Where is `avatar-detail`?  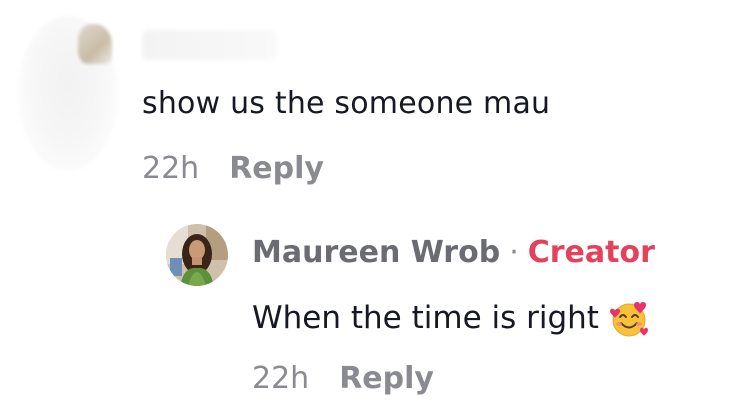 avatar-detail is located at coordinates (95, 44).